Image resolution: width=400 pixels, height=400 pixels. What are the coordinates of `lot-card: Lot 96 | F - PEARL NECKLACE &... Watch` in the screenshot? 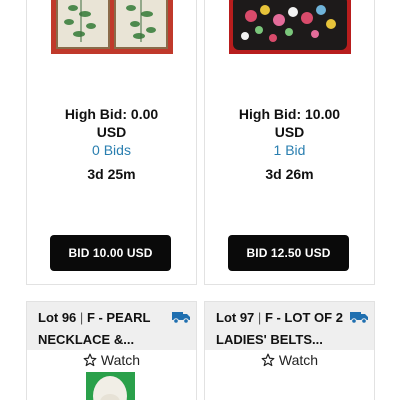 It's located at (111, 350).